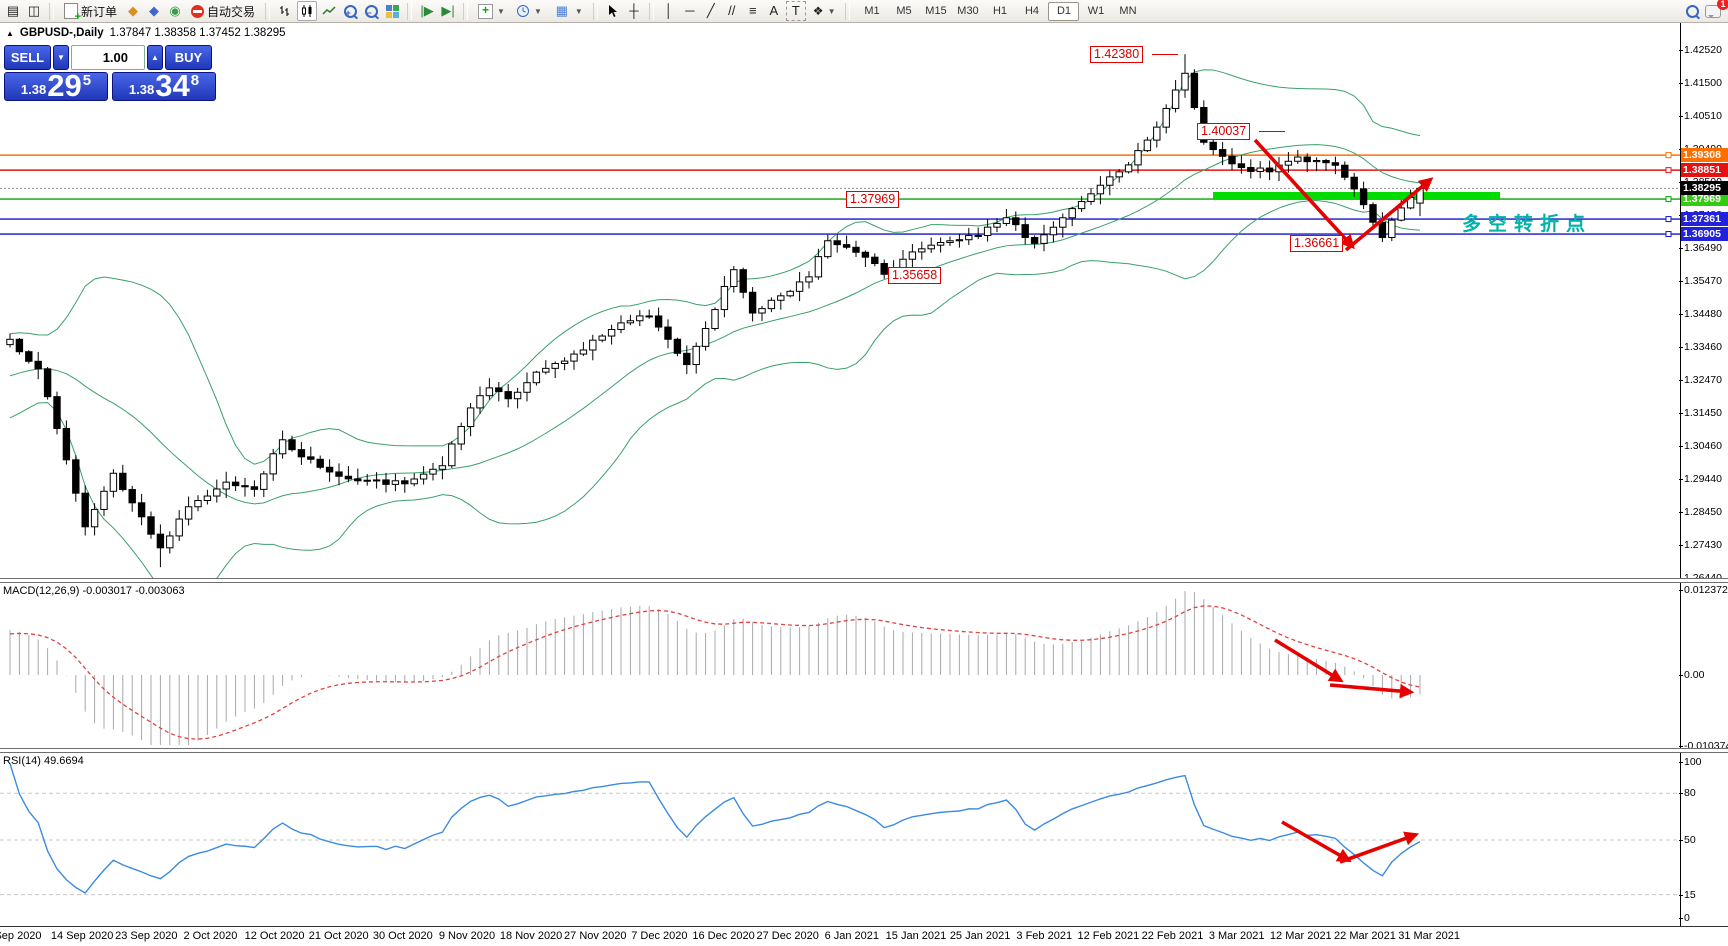 Image resolution: width=1728 pixels, height=946 pixels. Describe the element at coordinates (774, 11) in the screenshot. I see `text-icon: A` at that location.